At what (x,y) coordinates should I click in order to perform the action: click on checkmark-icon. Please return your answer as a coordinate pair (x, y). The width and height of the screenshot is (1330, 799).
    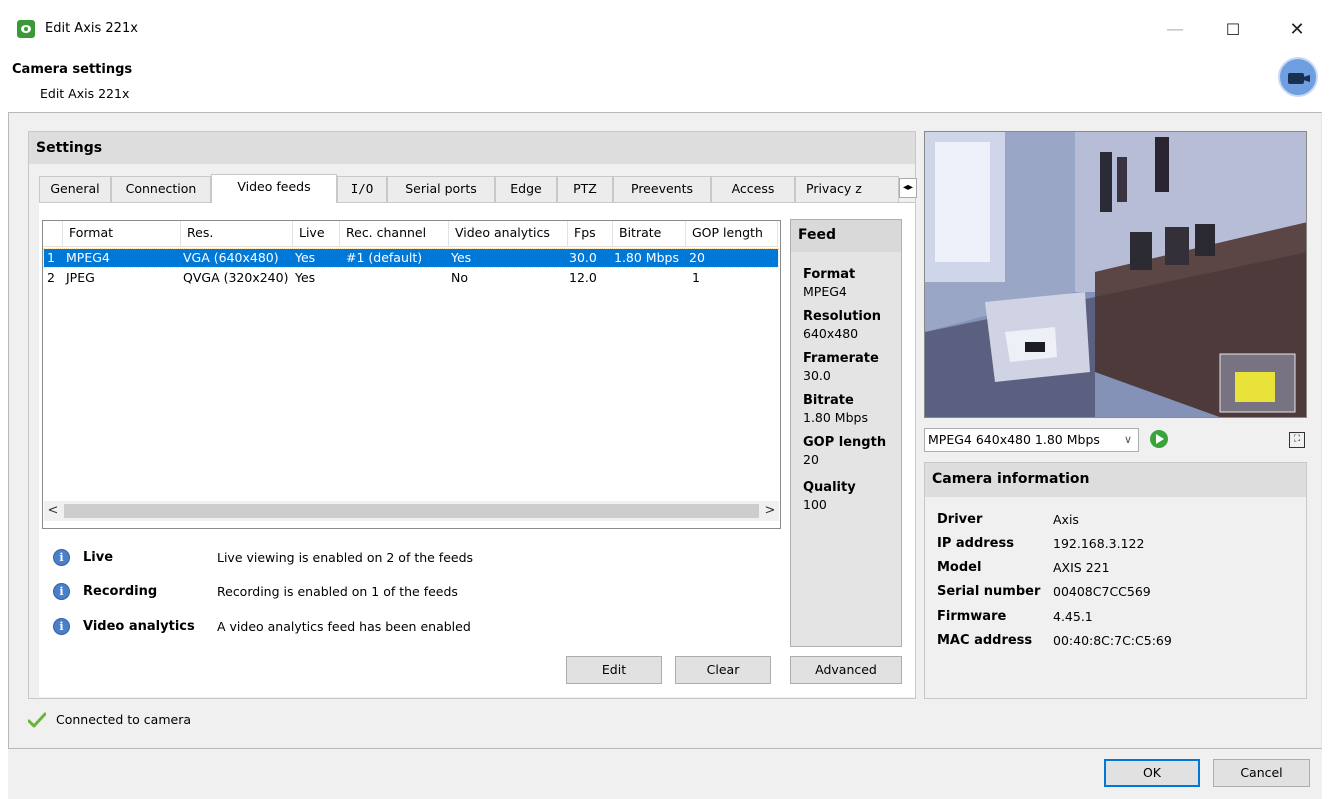
    Looking at the image, I should click on (37, 720).